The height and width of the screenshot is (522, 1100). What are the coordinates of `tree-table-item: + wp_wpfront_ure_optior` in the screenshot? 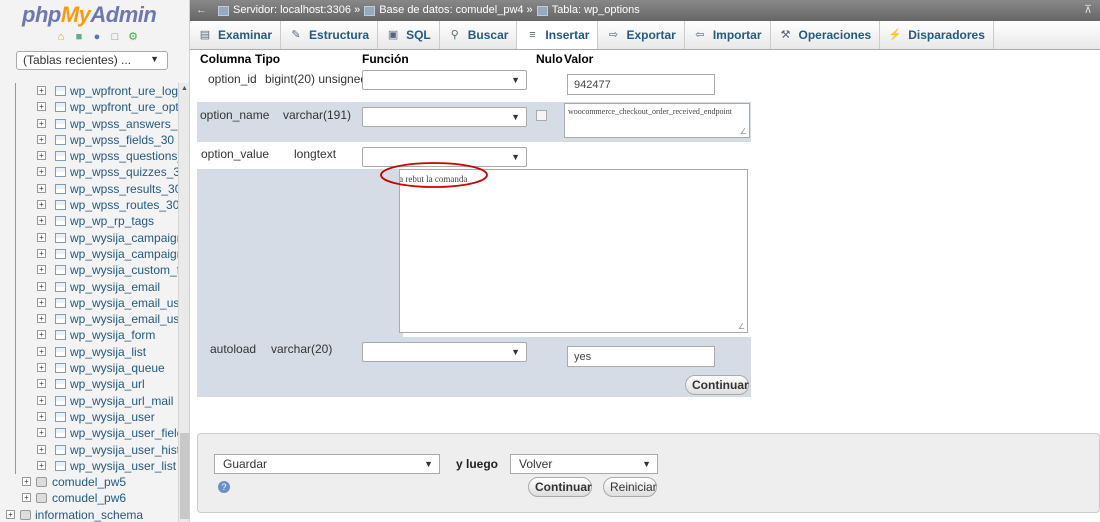 It's located at (89, 107).